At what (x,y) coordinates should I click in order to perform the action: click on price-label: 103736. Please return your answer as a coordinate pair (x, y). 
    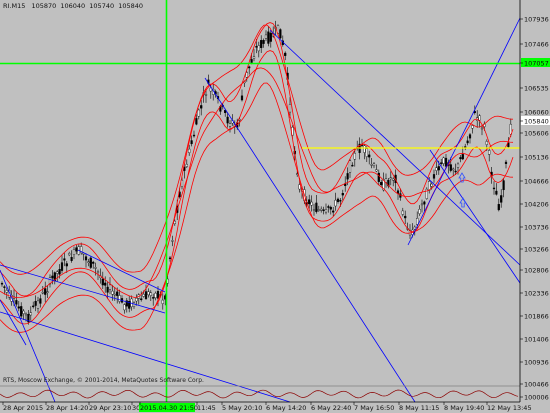
    Looking at the image, I should click on (536, 227).